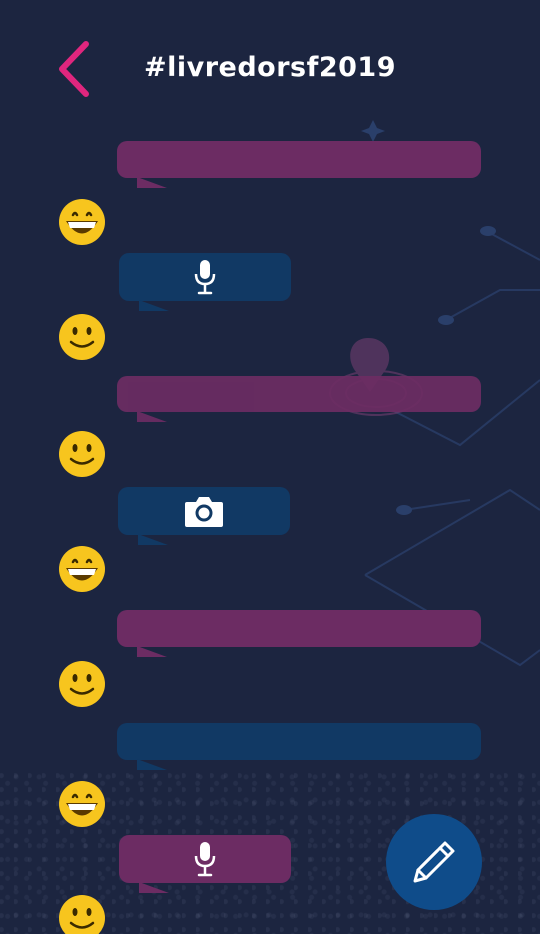 Image resolution: width=540 pixels, height=934 pixels. I want to click on camera-icon, so click(204, 512).